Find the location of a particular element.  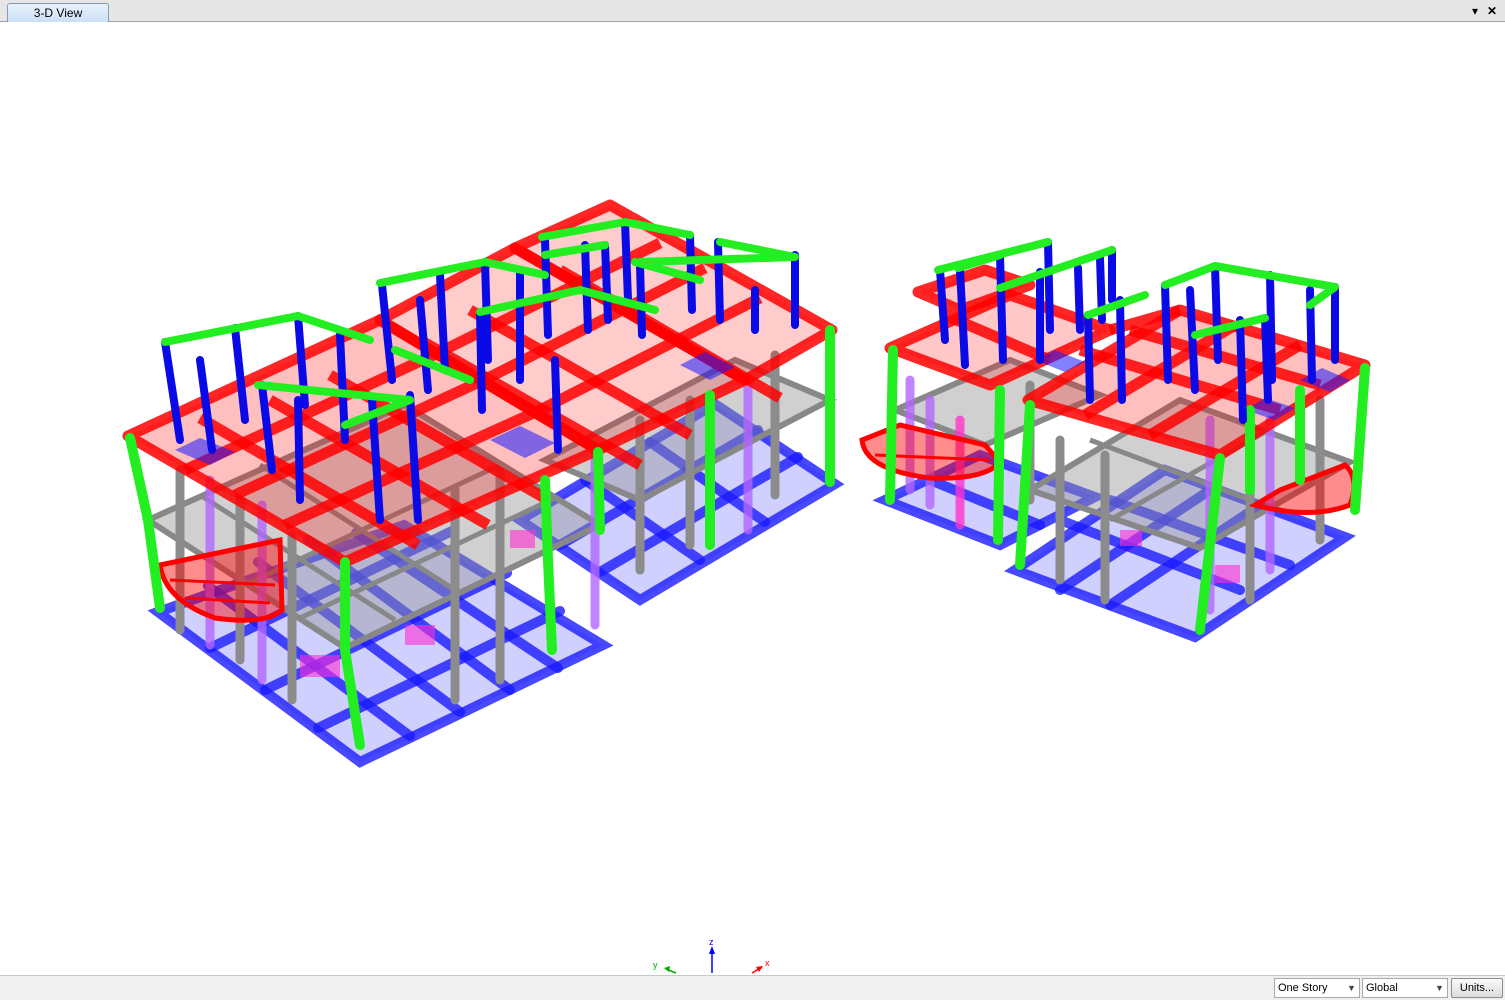

story-filter-value: One Story is located at coordinates (1303, 988).